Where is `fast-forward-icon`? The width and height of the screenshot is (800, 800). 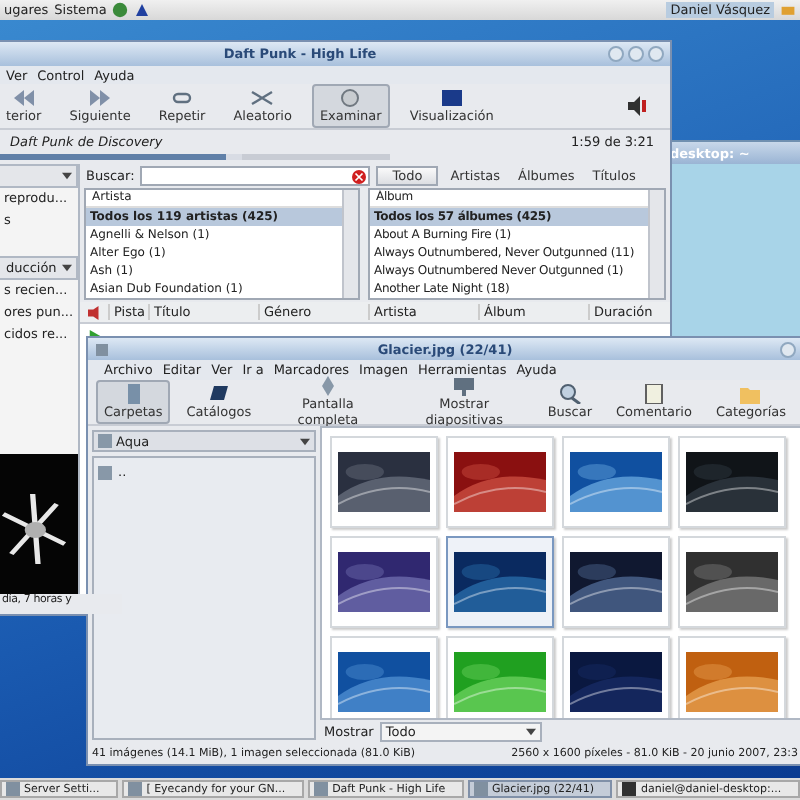 fast-forward-icon is located at coordinates (100, 98).